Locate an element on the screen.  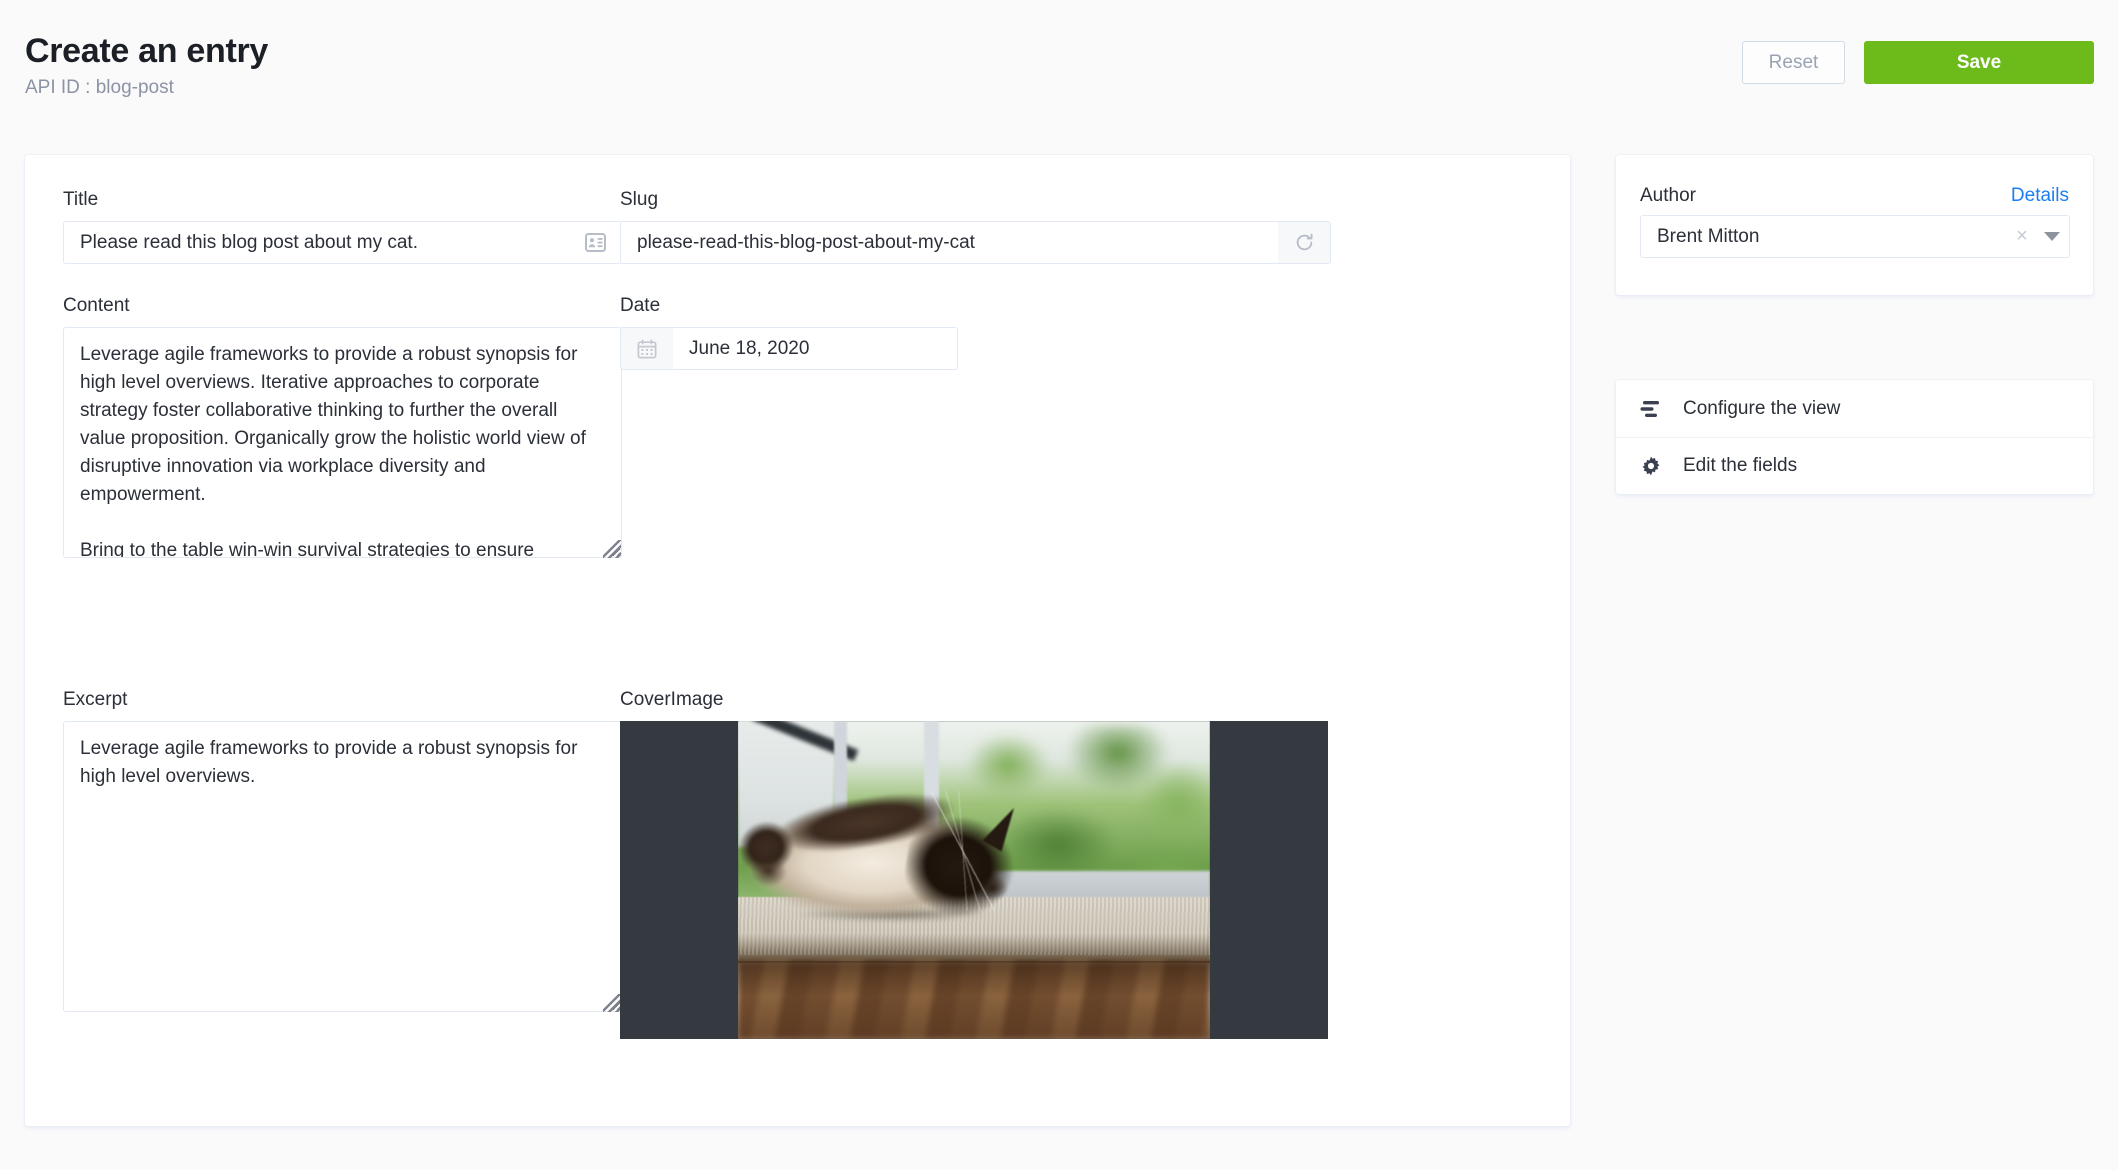
edit-the-fields-action: Edit the fields is located at coordinates (1854, 465).